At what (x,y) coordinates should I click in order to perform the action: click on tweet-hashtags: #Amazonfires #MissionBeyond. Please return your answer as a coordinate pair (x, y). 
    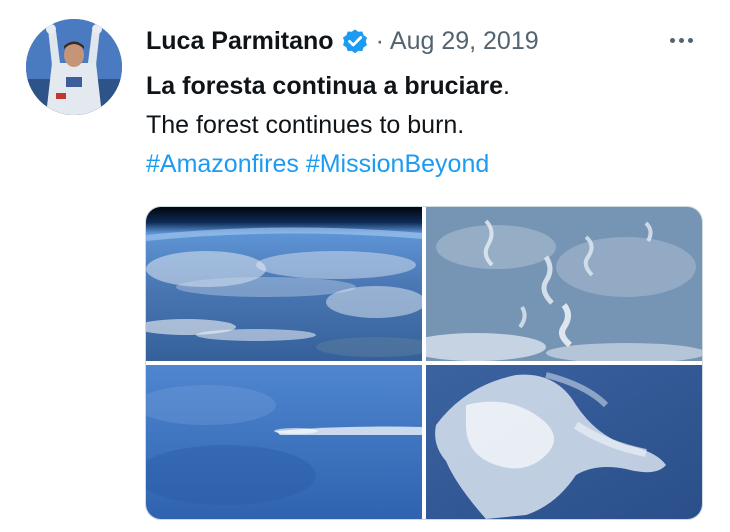
    Looking at the image, I should click on (317, 164).